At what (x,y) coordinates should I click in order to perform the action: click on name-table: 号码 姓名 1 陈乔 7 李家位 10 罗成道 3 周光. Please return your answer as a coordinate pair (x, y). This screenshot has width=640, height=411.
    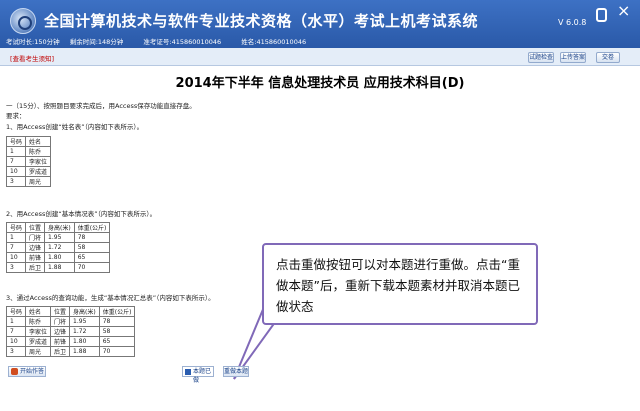
    Looking at the image, I should click on (28, 161).